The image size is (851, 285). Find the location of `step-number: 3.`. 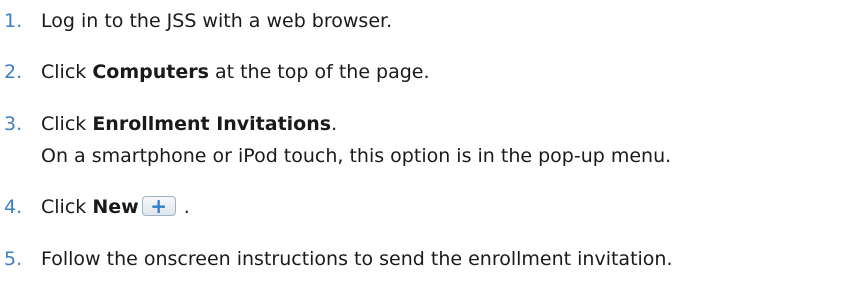

step-number: 3. is located at coordinates (13, 124).